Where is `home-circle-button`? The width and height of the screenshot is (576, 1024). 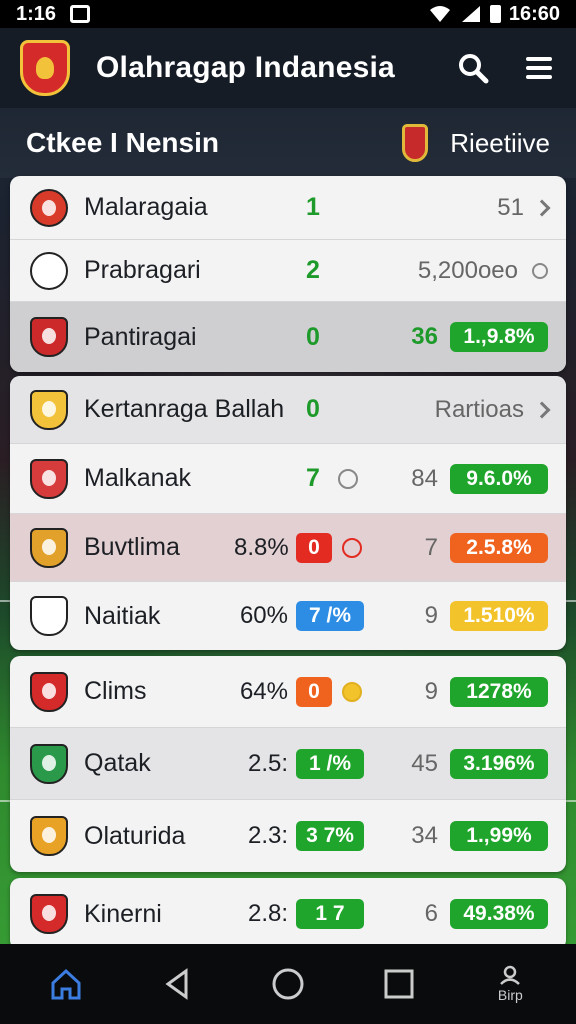
home-circle-button is located at coordinates (288, 984).